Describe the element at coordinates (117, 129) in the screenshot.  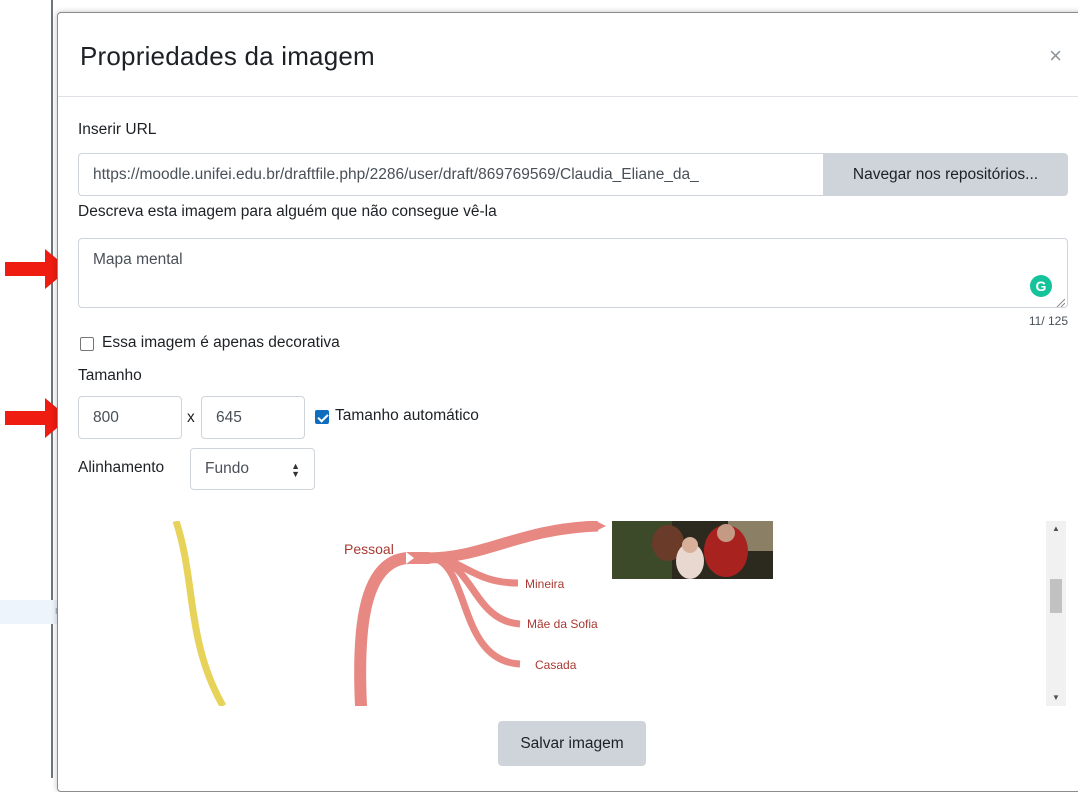
I see `url-label: Inserir URL` at that location.